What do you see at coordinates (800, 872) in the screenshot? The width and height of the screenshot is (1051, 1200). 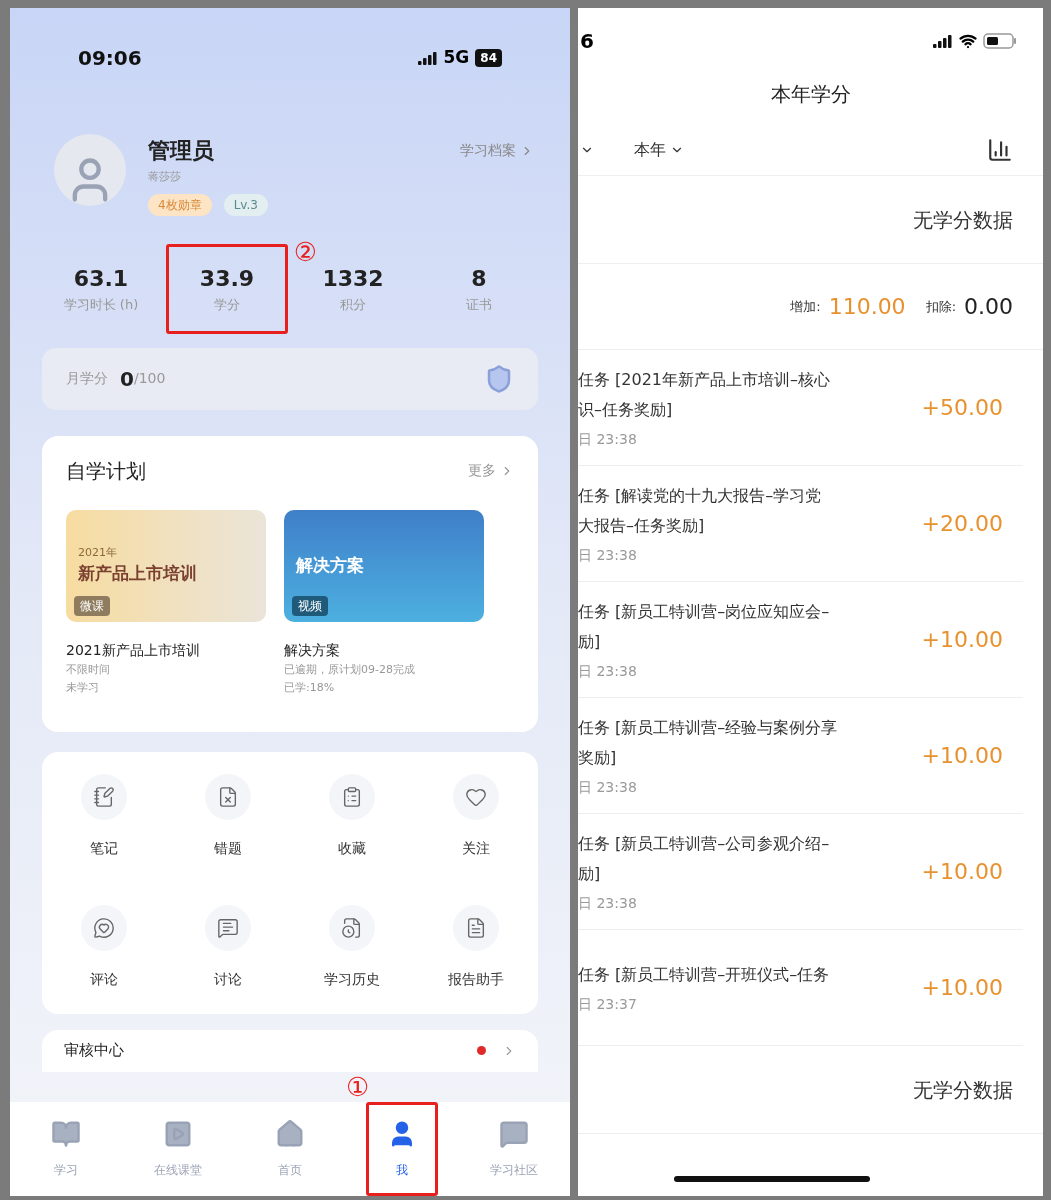 I see `credit-record: 任务 [新员工特训营–公司参观介绍– 励] 日 23:38 +10.00` at bounding box center [800, 872].